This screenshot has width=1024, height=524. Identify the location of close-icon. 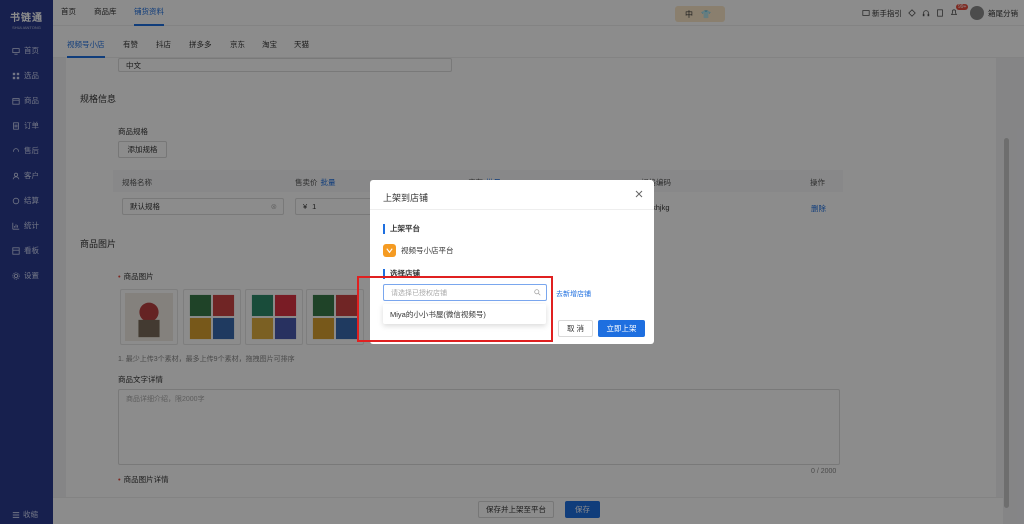
(639, 194).